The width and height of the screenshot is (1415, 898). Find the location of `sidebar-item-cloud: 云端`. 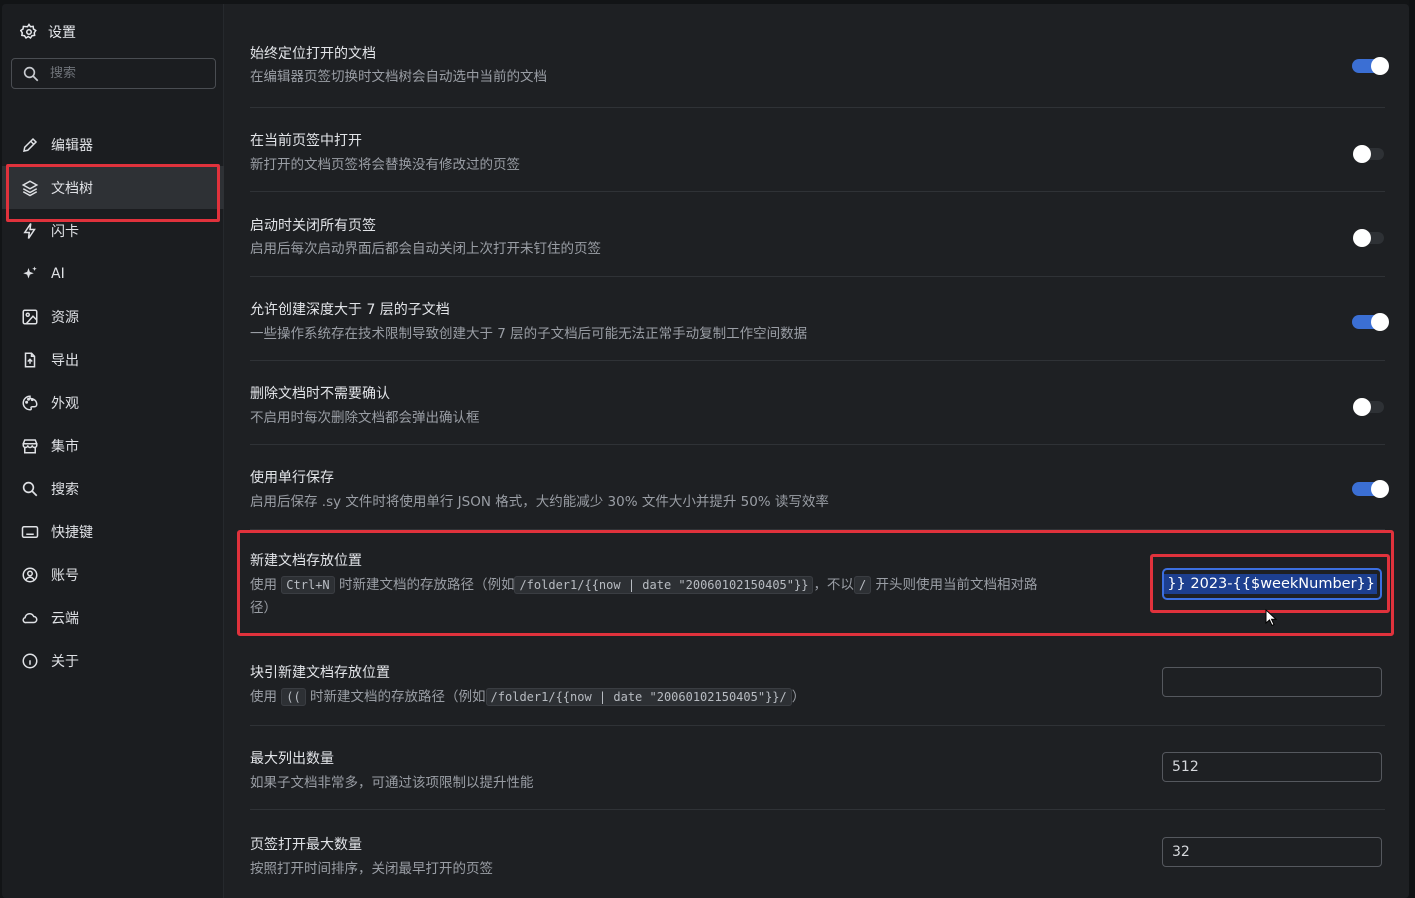

sidebar-item-cloud: 云端 is located at coordinates (113, 617).